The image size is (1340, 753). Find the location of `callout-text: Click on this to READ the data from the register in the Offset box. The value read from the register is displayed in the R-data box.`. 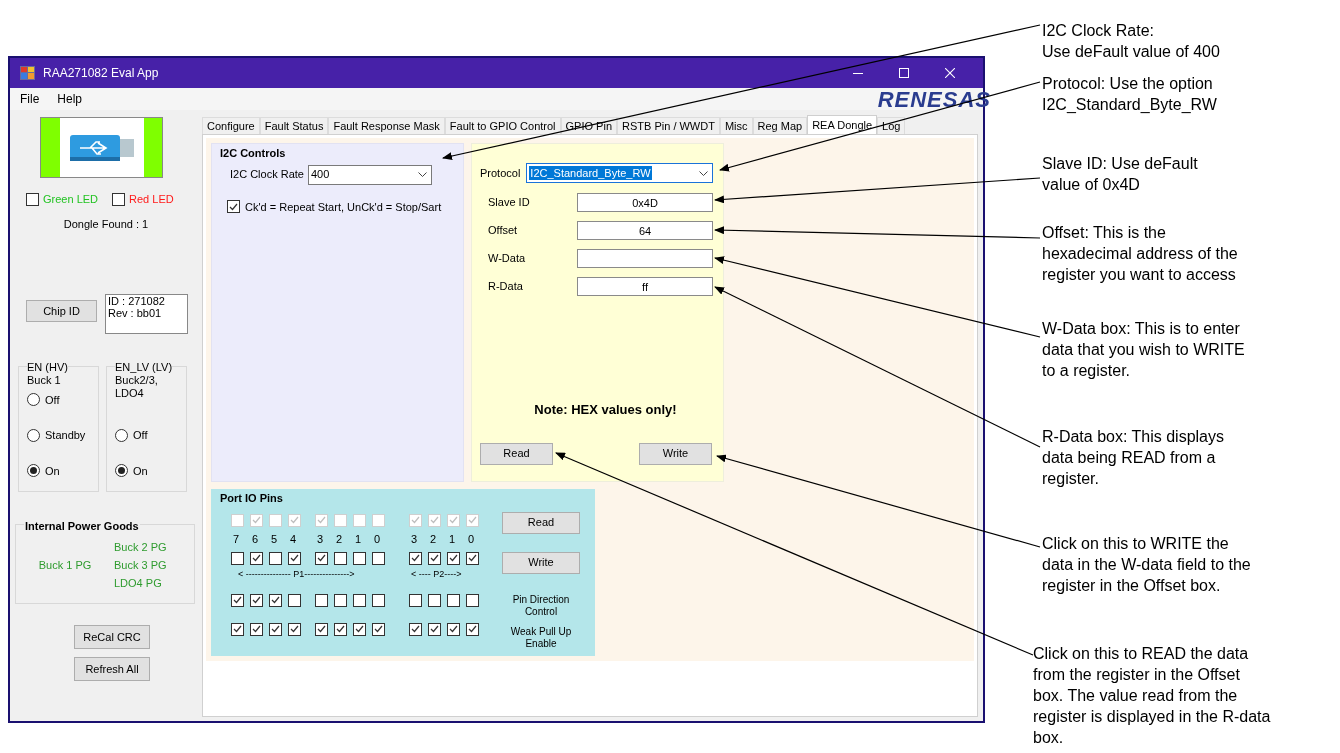

callout-text: Click on this to READ the data from the register in the Offset box. The value read from the register is displayed in the R-data box. is located at coordinates (1152, 696).